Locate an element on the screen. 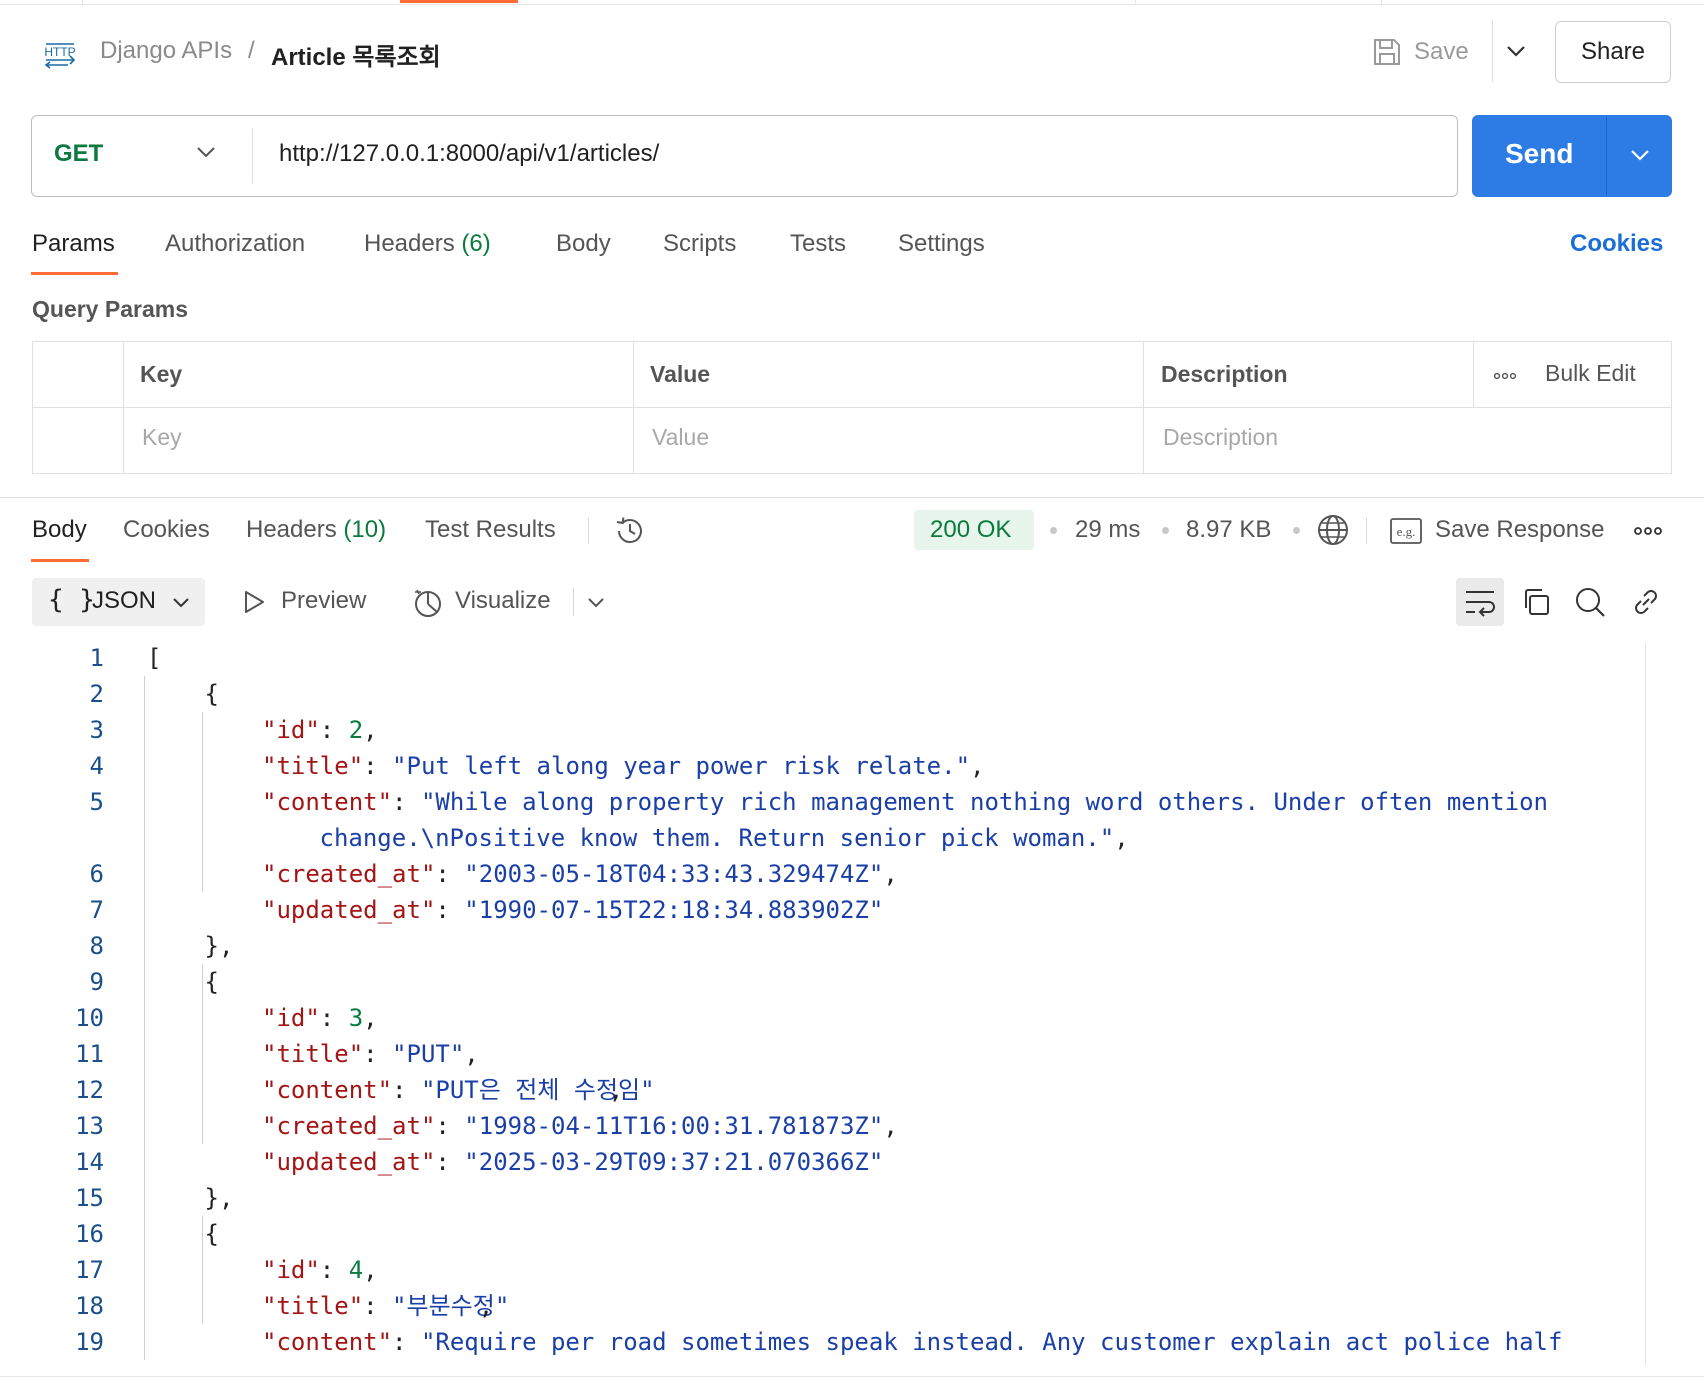 This screenshot has height=1384, width=1704. response-tab-cookies: Cookies is located at coordinates (166, 530).